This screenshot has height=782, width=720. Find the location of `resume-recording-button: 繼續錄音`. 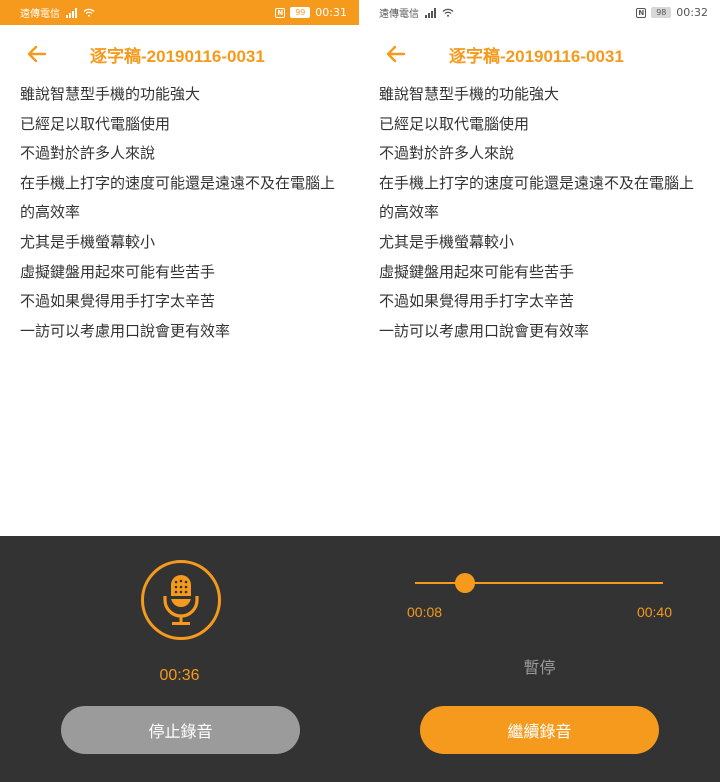

resume-recording-button: 繼續錄音 is located at coordinates (539, 730).